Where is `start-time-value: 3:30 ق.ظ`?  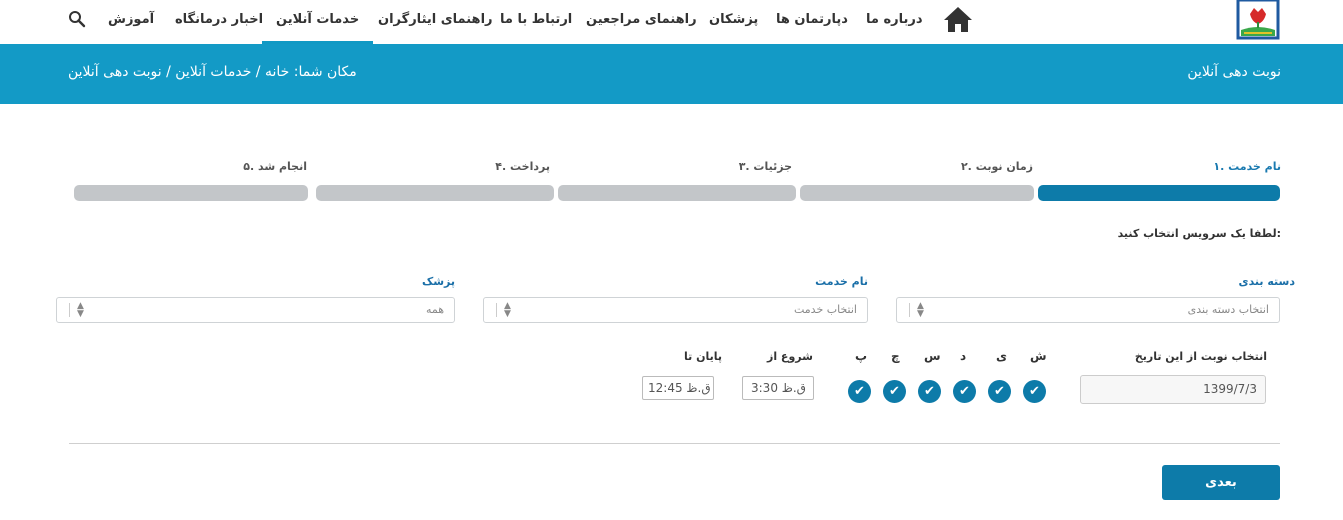 start-time-value: 3:30 ق.ظ is located at coordinates (778, 388).